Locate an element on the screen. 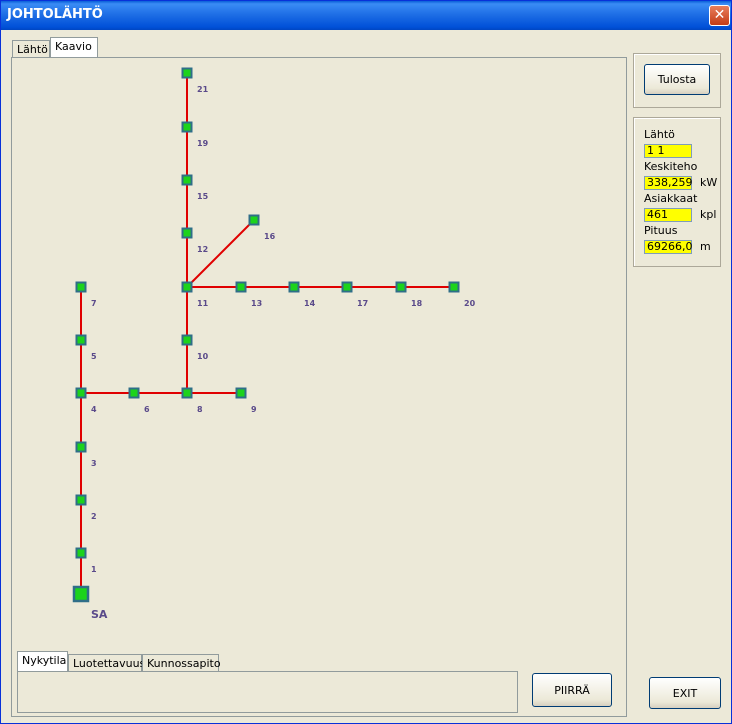 The width and height of the screenshot is (732, 724). print-button: Tulosta is located at coordinates (677, 79).